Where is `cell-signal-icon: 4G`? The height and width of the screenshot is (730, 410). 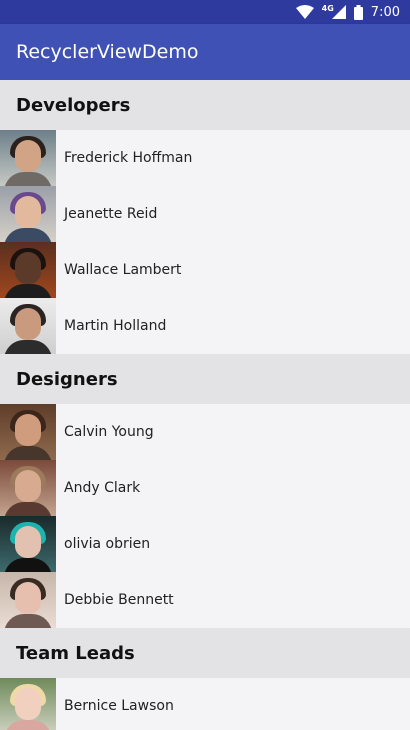
cell-signal-icon: 4G is located at coordinates (333, 11).